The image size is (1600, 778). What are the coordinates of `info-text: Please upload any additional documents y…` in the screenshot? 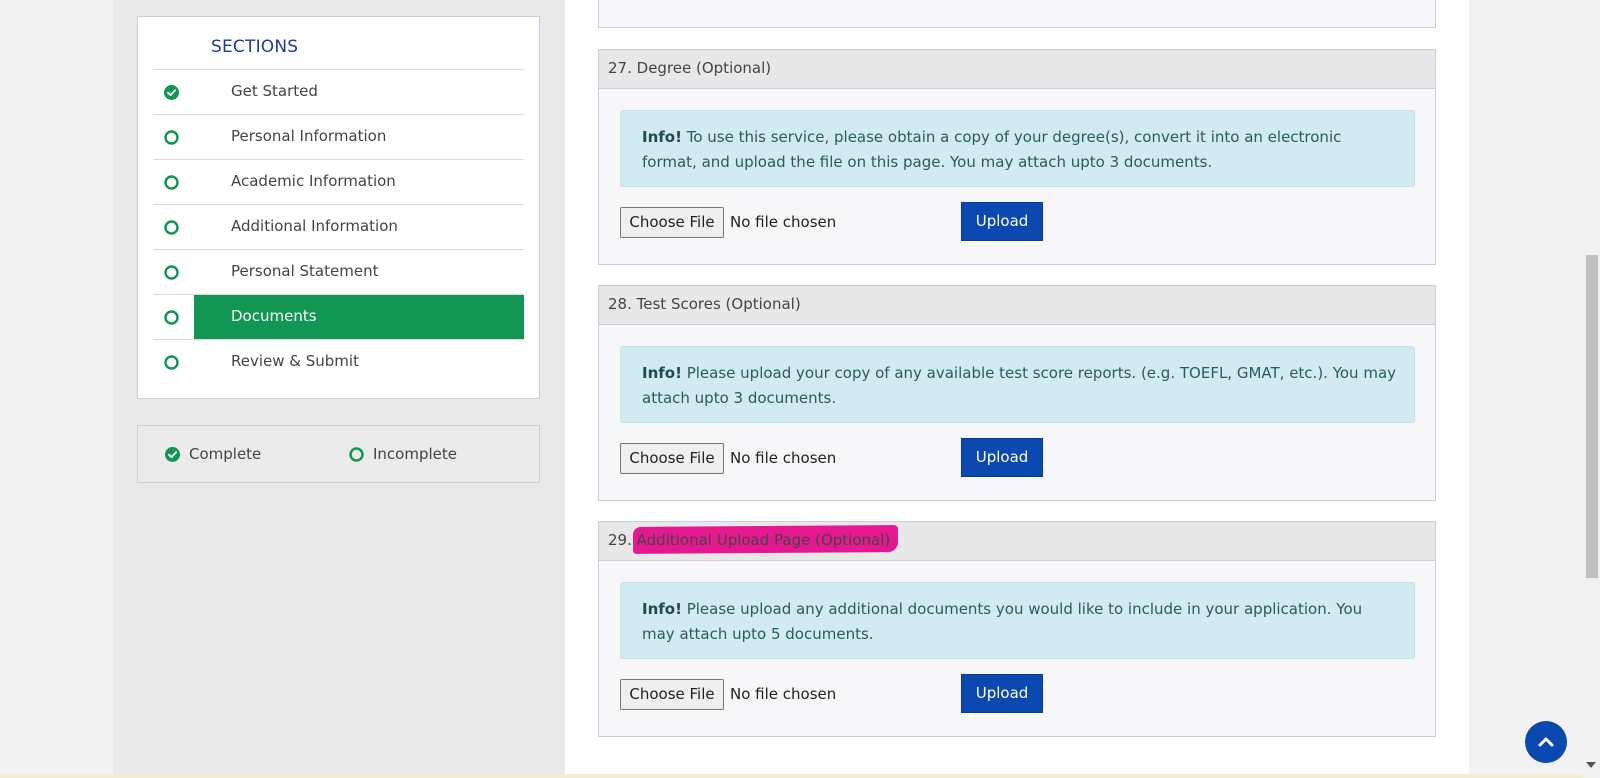 It's located at (1002, 621).